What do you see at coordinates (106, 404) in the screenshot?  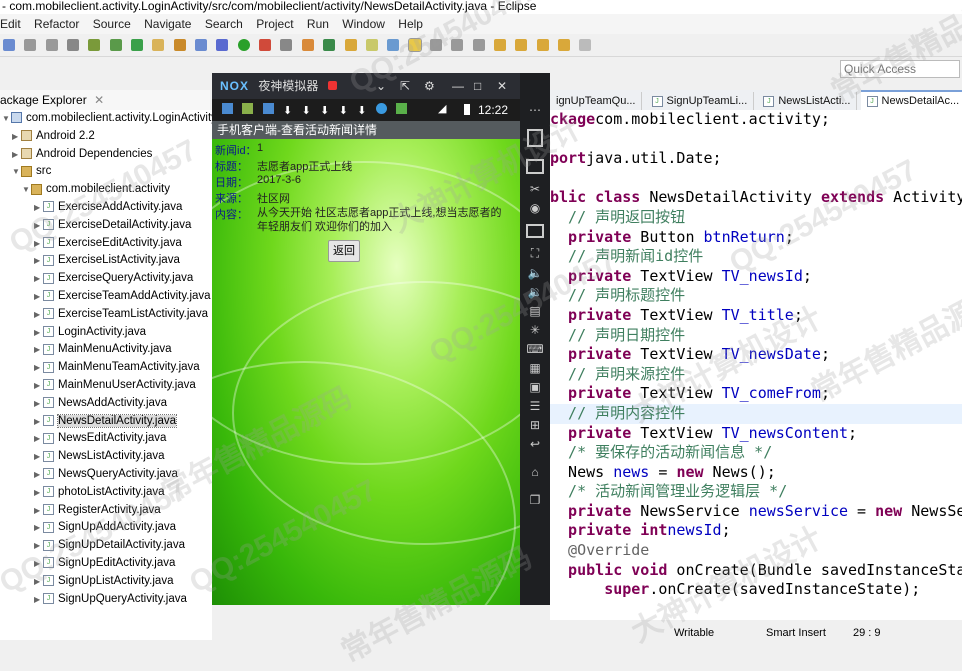 I see `tree-file-item: ▶ J NewsAddActivity.java` at bounding box center [106, 404].